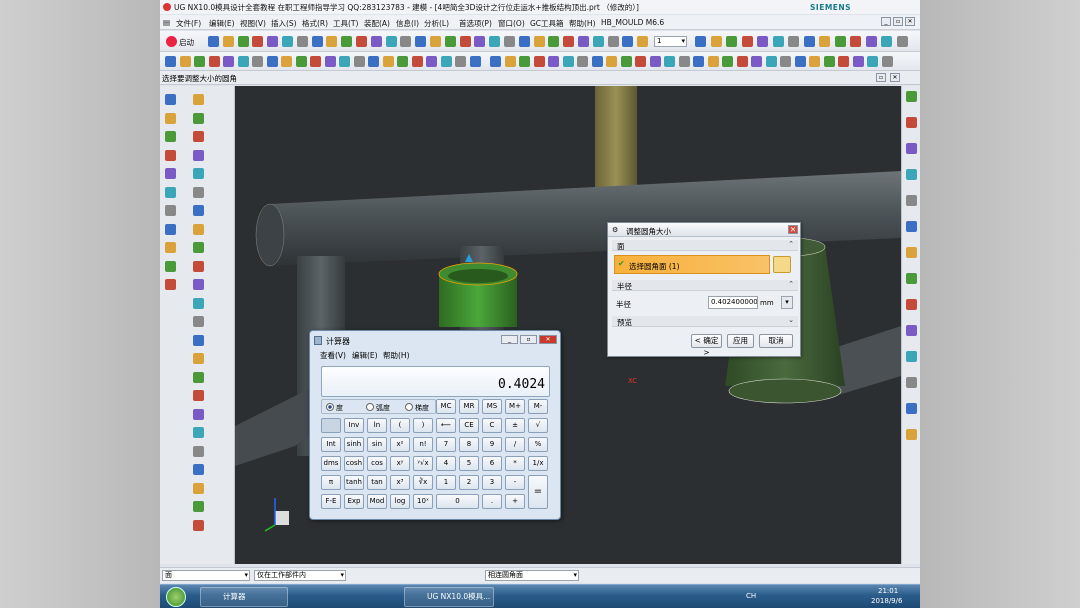  Describe the element at coordinates (446, 482) in the screenshot. I see `calc-key: 1` at that location.